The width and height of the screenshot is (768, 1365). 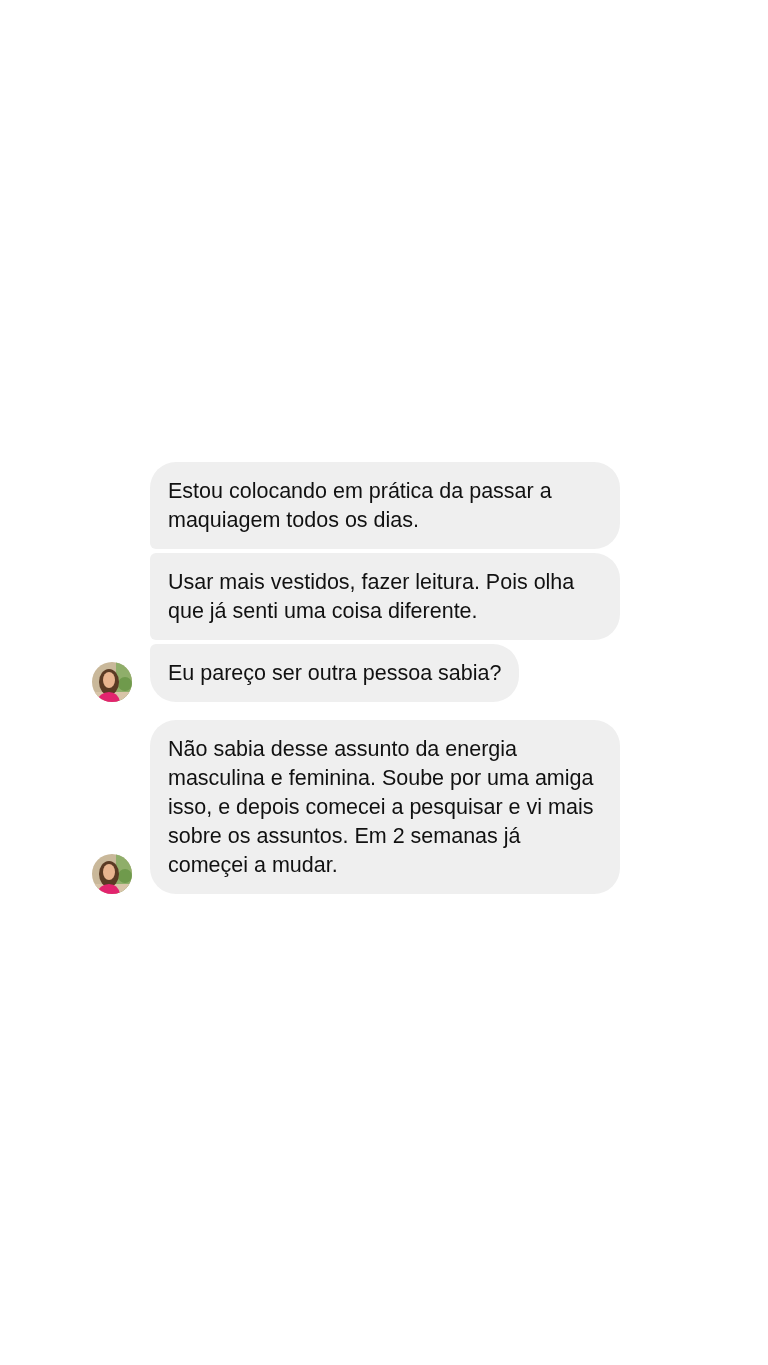 I want to click on message-bubble: Estou colocando em prática da passar a maquiagem todos os dias., so click(x=385, y=505).